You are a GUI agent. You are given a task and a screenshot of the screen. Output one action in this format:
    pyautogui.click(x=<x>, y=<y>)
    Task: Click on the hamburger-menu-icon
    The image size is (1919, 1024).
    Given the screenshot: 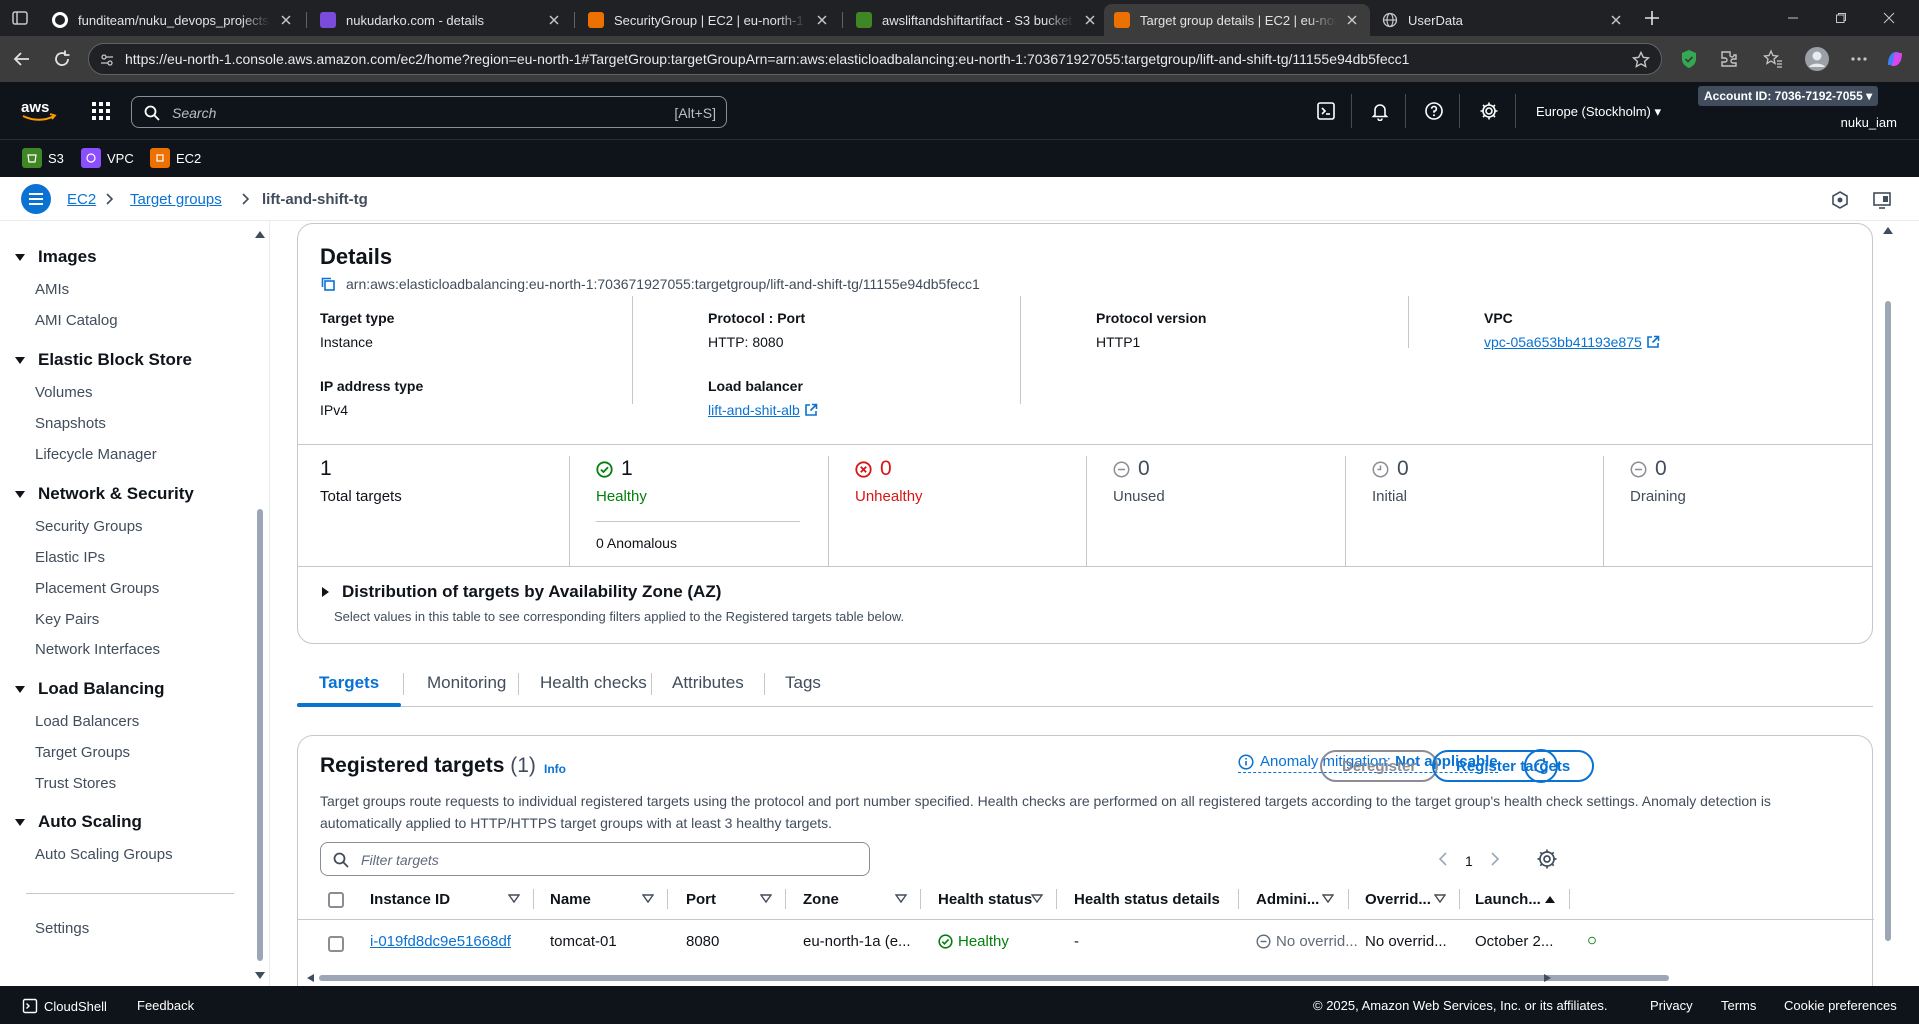 What is the action you would take?
    pyautogui.click(x=36, y=199)
    